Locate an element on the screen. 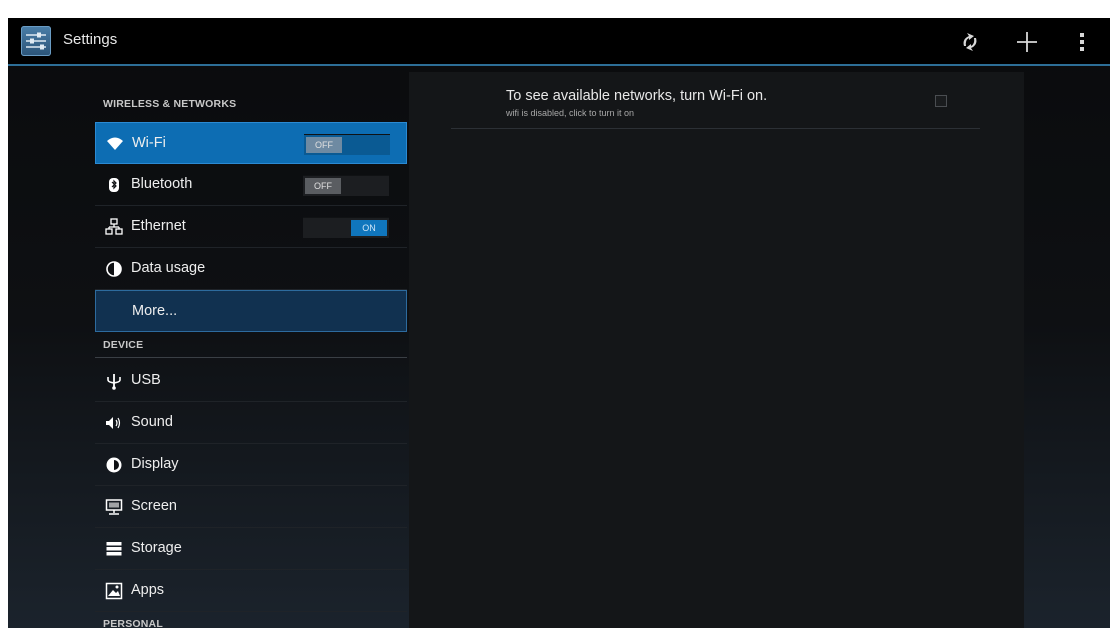 The height and width of the screenshot is (628, 1110). usb-icon is located at coordinates (114, 381).